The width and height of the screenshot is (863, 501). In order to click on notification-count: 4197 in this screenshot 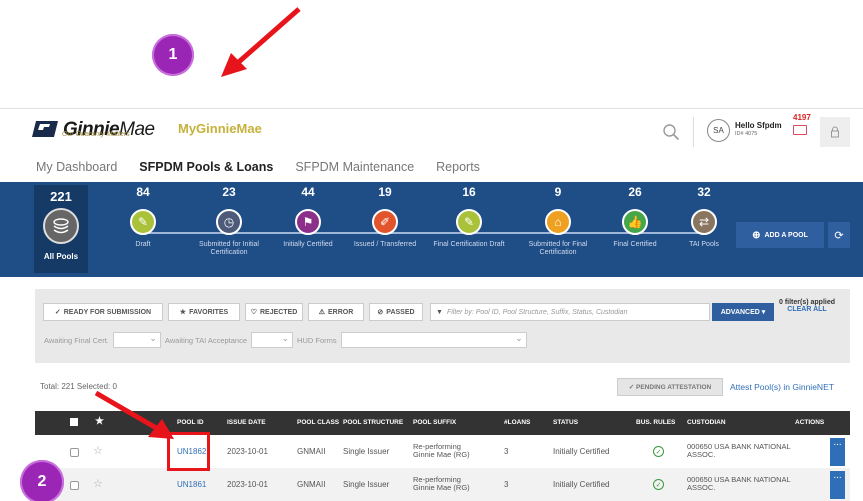, I will do `click(802, 117)`.